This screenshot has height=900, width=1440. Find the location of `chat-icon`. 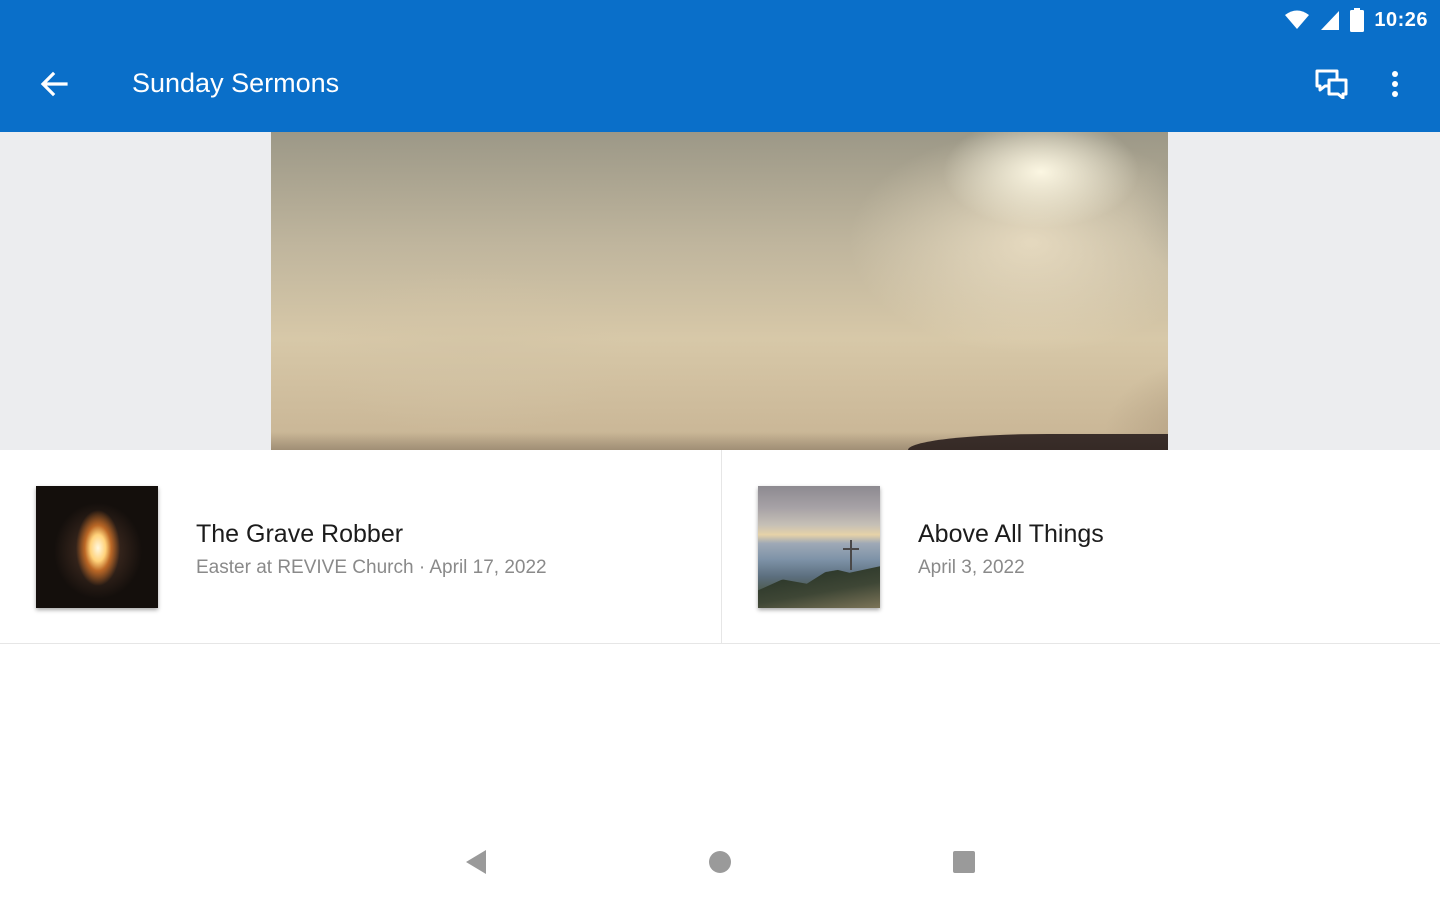

chat-icon is located at coordinates (1332, 86).